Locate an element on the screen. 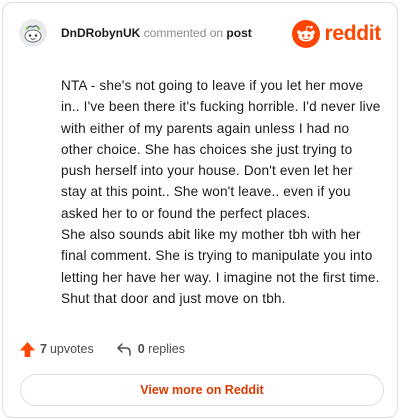 Image resolution: width=400 pixels, height=420 pixels. comment-byline: DnDRobynUK commented on post is located at coordinates (156, 33).